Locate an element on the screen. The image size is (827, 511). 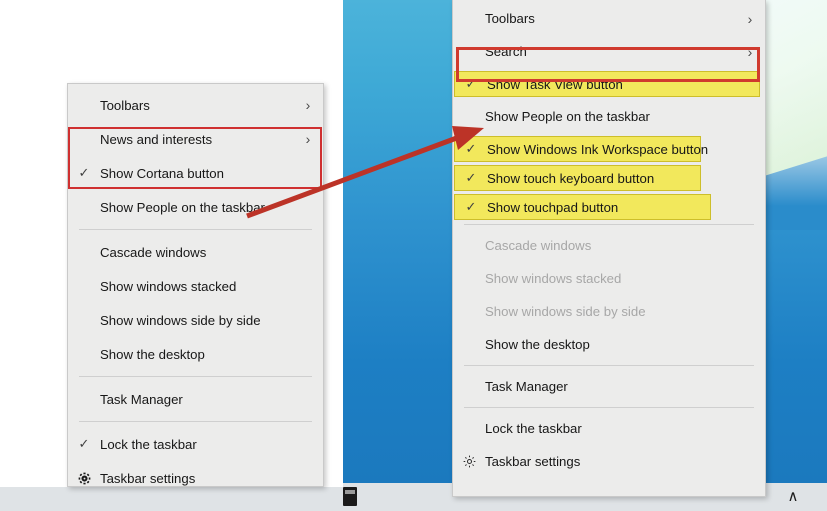
menu-item-show-touch-keyboard-button: ✓ Show touch keyboard button is located at coordinates (577, 178).